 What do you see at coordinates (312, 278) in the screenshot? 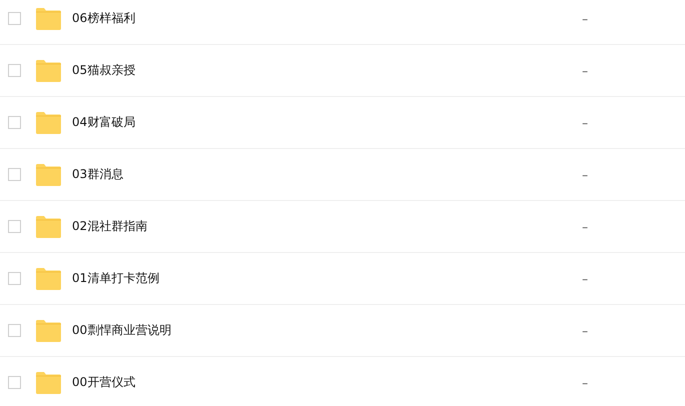
I see `folder-name: 01清单打卡范例` at bounding box center [312, 278].